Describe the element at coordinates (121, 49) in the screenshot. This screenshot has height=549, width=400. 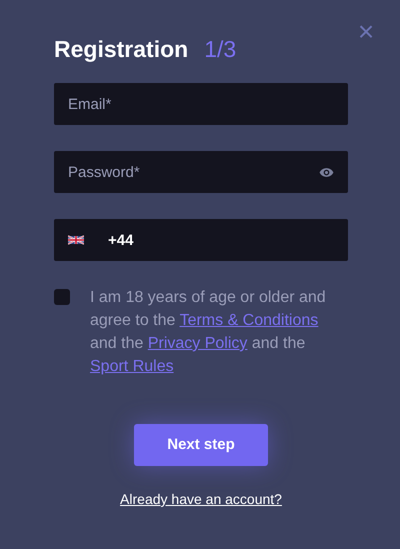
I see `form-title: Registration` at that location.